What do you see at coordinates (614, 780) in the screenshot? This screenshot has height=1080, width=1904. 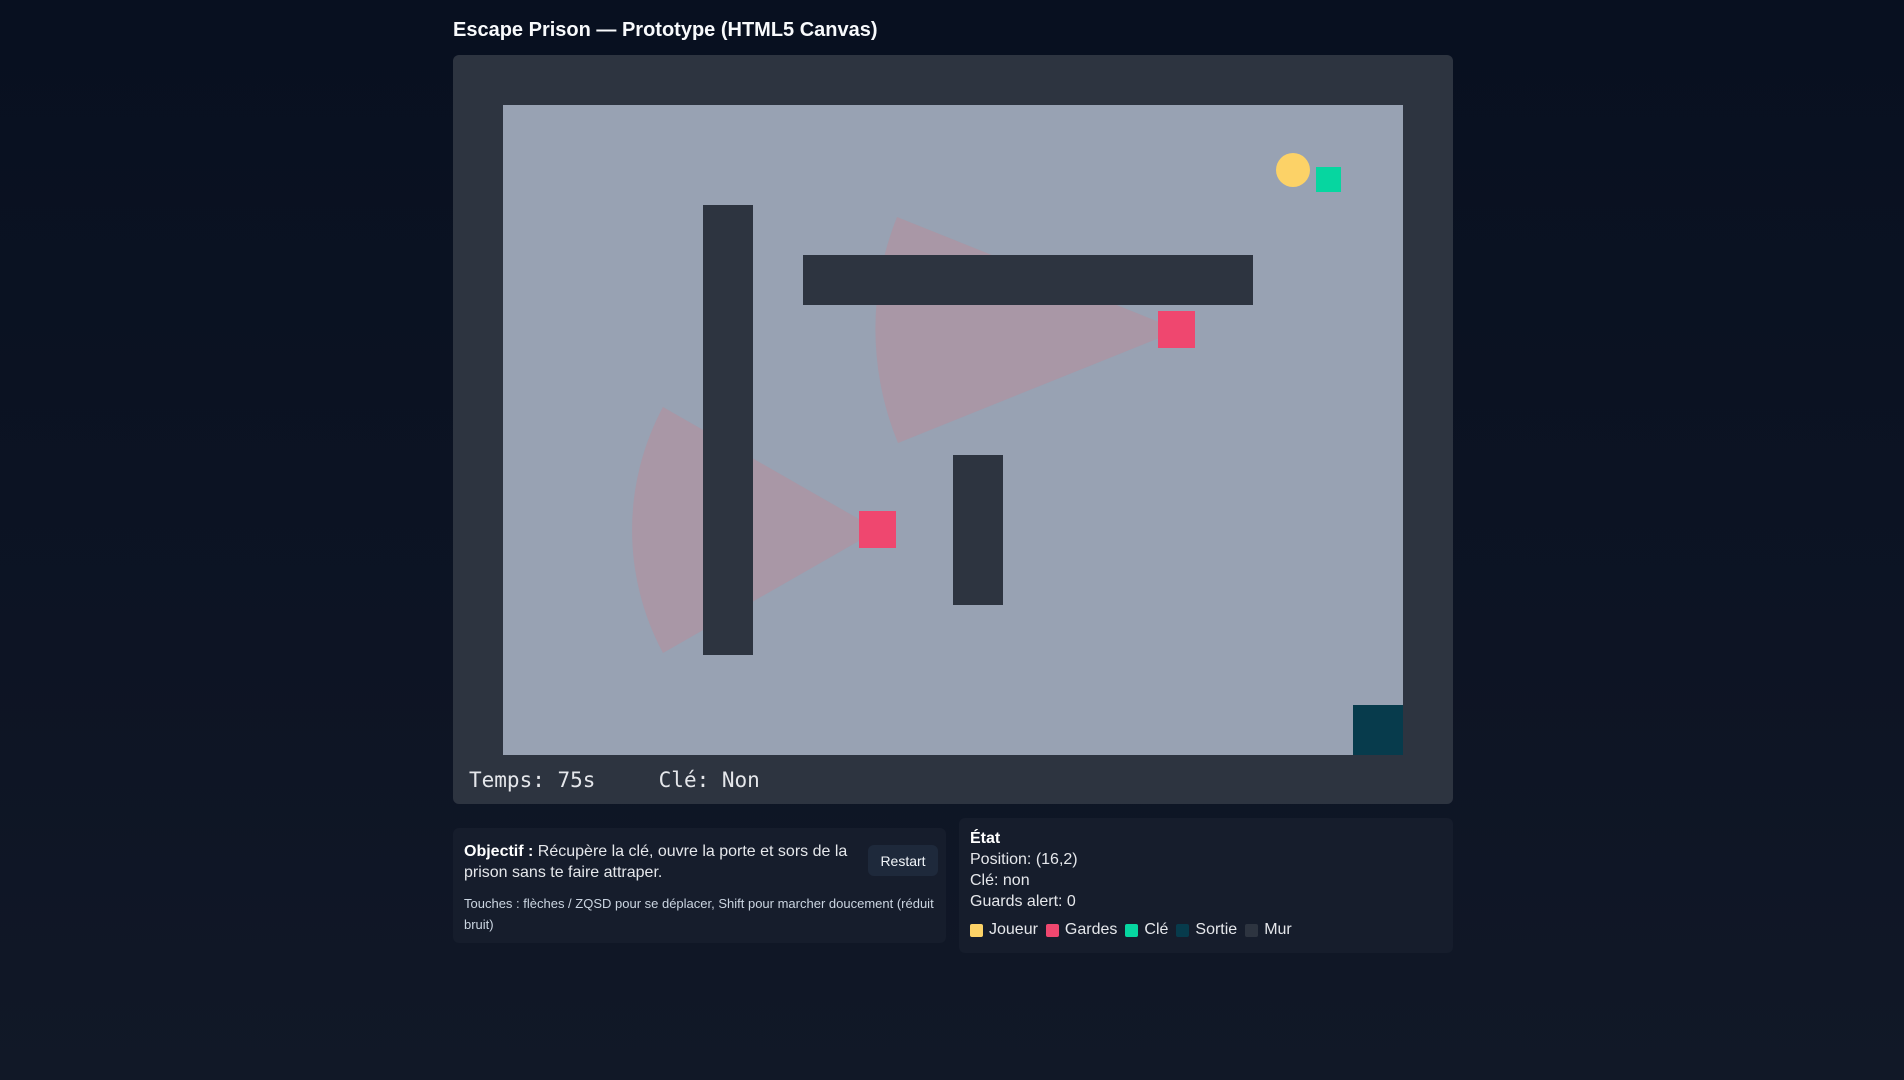 I see `hud: Temps: 75s Clé: Non` at bounding box center [614, 780].